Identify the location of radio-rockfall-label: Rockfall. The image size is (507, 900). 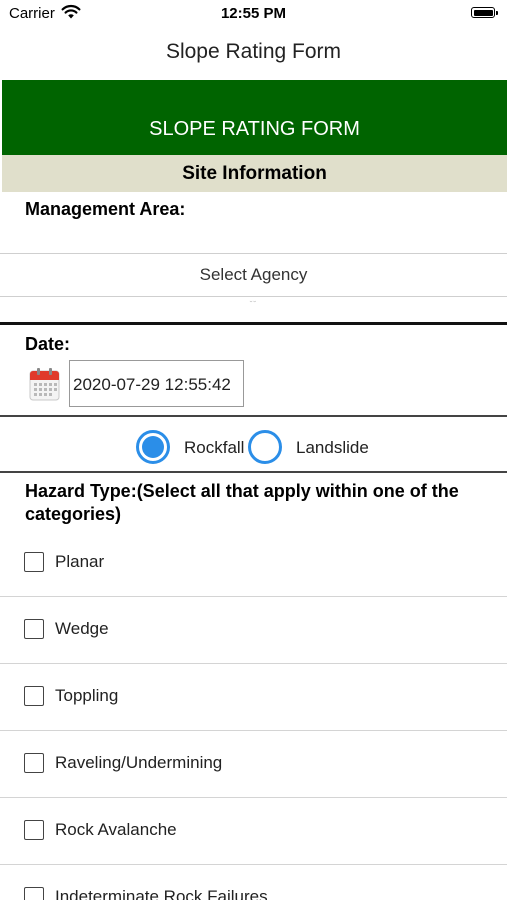
(214, 447).